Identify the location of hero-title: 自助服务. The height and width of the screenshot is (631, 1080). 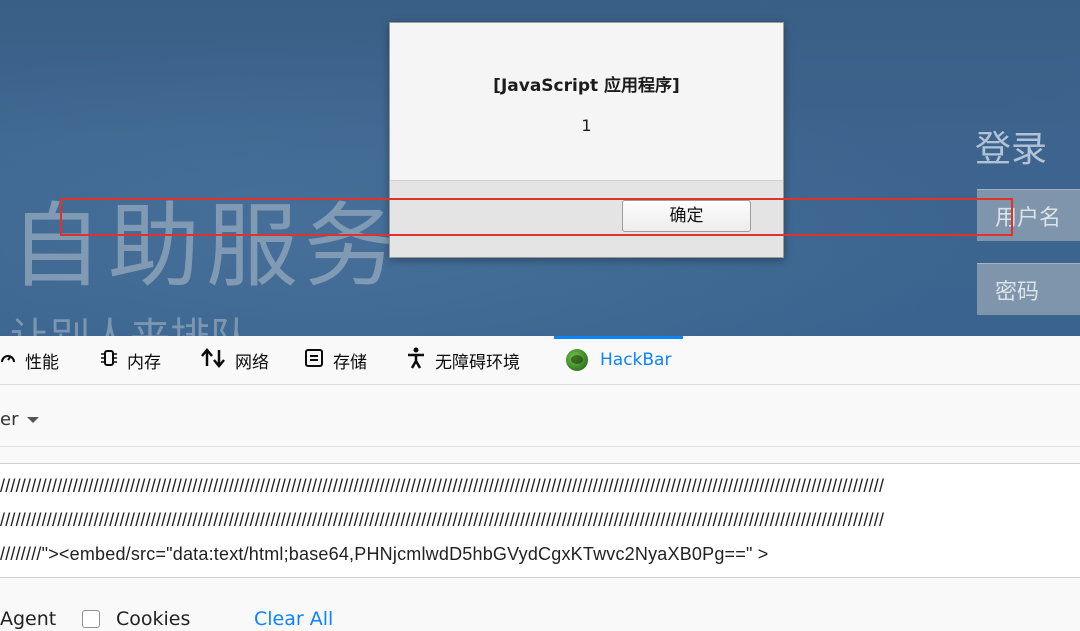
(206, 246).